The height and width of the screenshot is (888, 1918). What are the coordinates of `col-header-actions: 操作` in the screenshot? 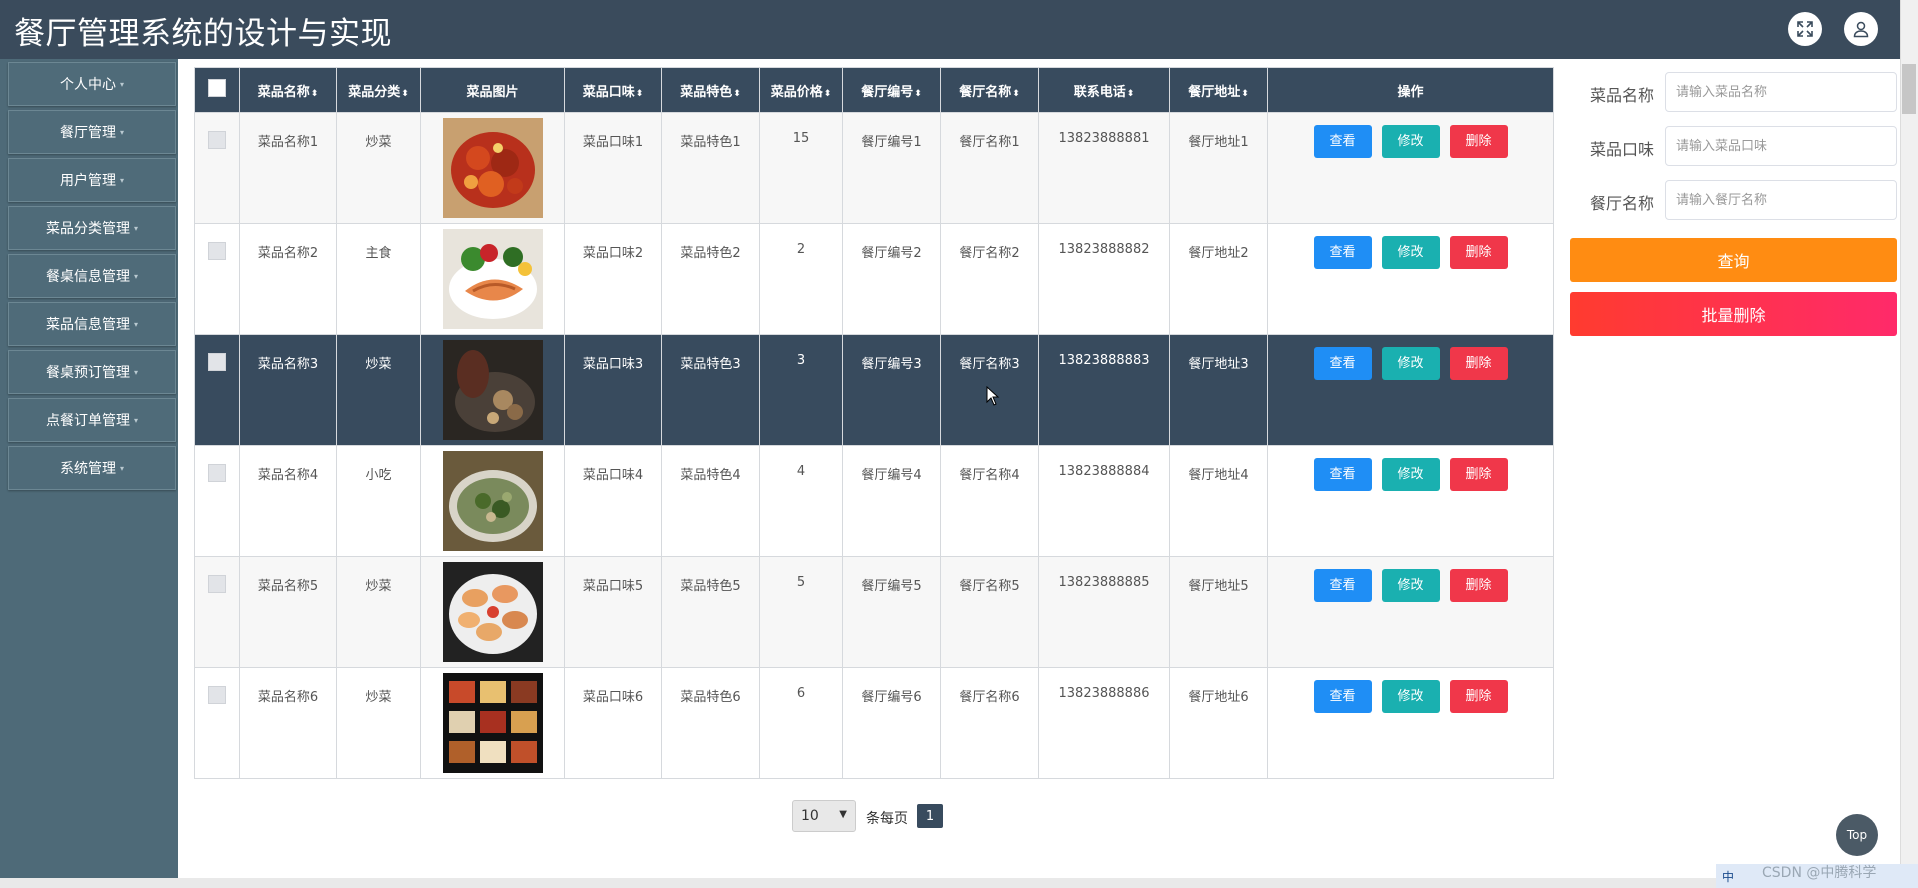 It's located at (1410, 90).